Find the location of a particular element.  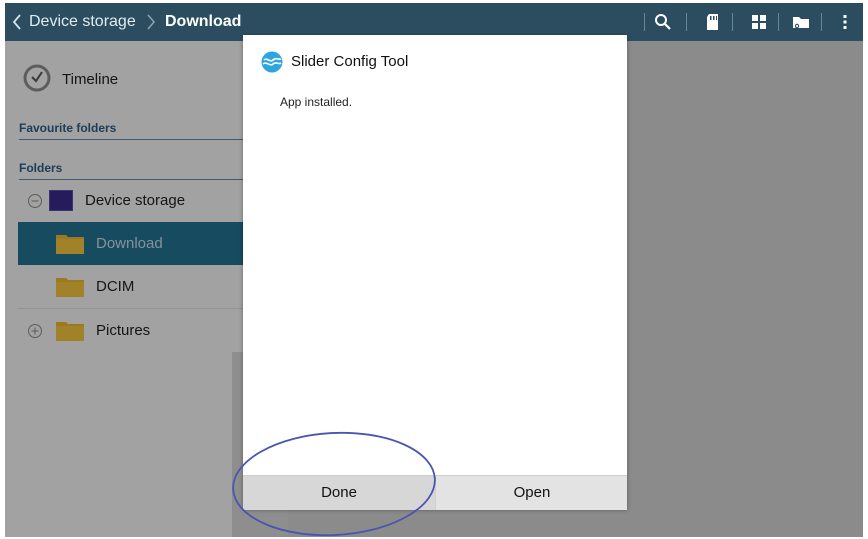

grid-view-icon is located at coordinates (759, 22).